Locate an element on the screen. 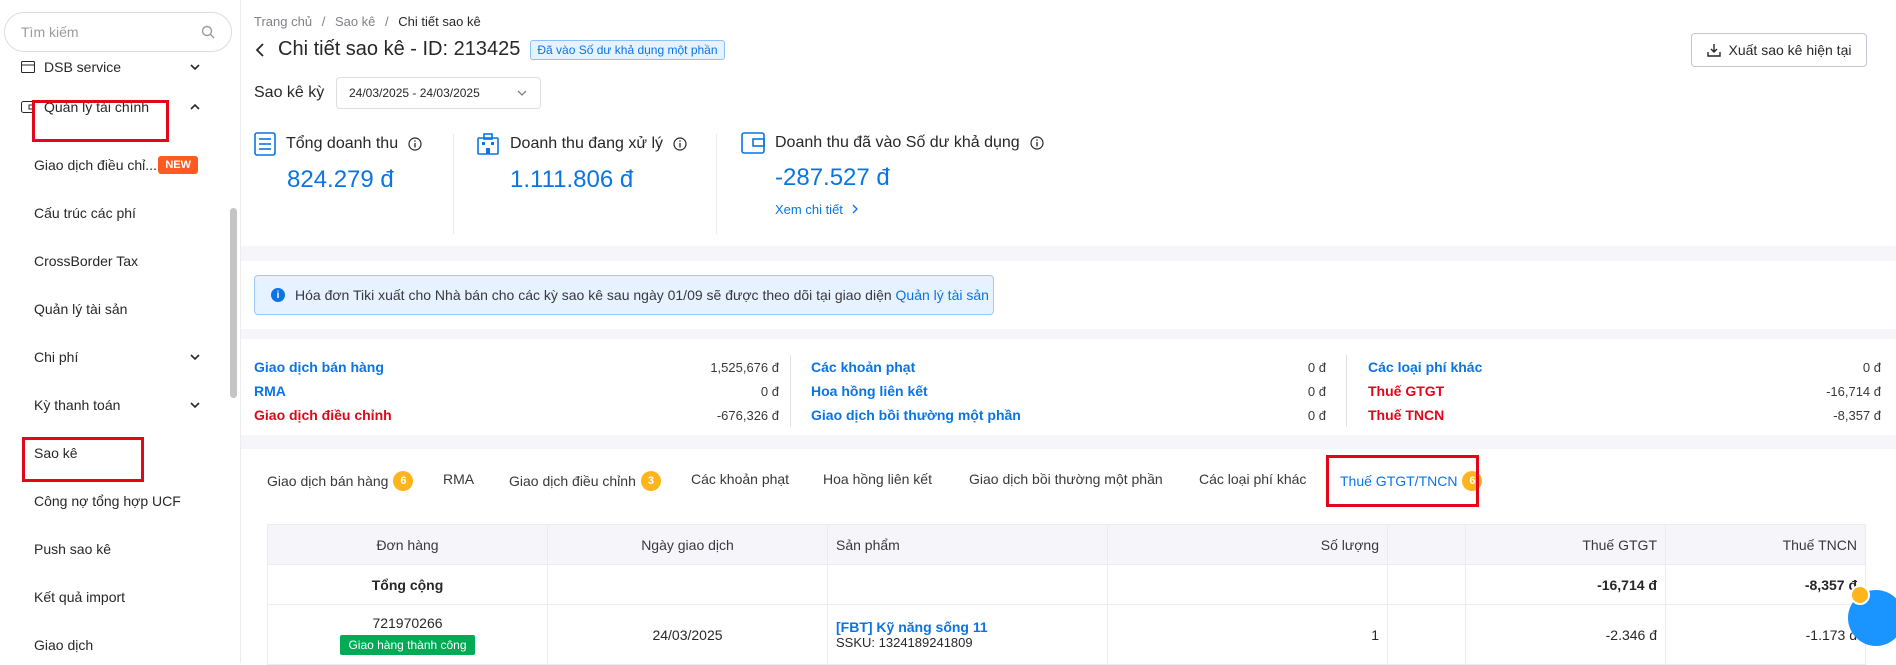 Image resolution: width=1896 pixels, height=665 pixels. period-select: 24/03/2025 - 24/03/2025 is located at coordinates (438, 93).